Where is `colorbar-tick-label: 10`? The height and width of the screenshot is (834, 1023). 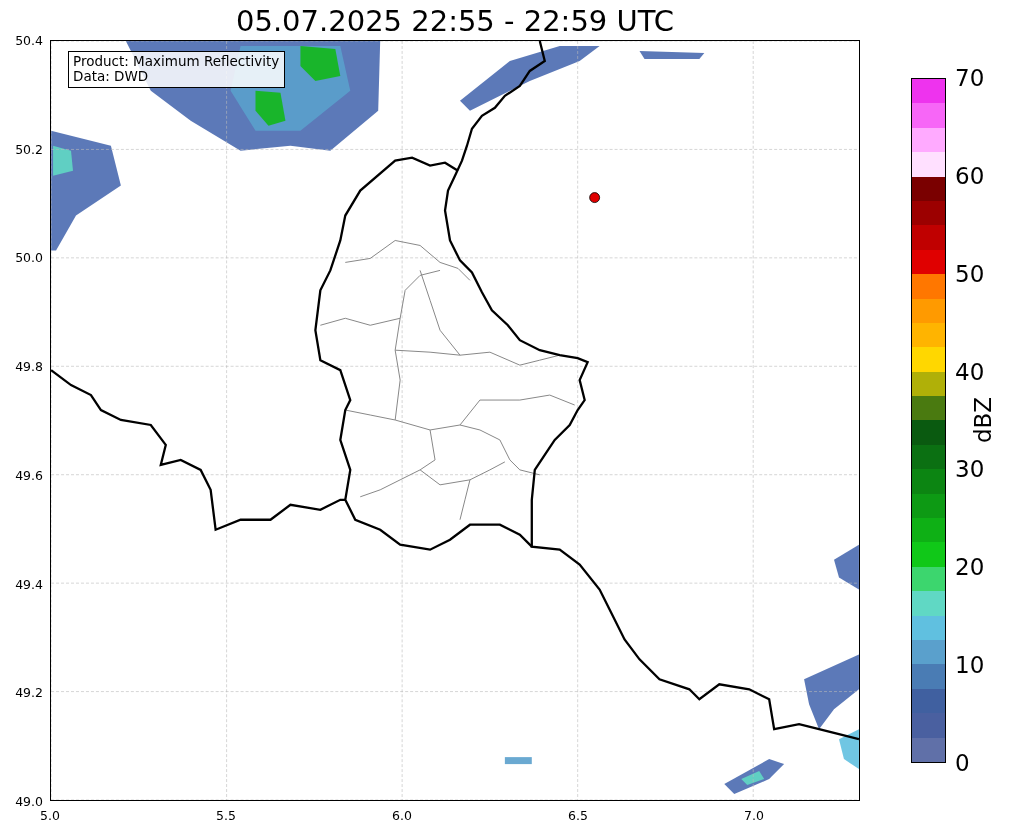 colorbar-tick-label: 10 is located at coordinates (970, 665).